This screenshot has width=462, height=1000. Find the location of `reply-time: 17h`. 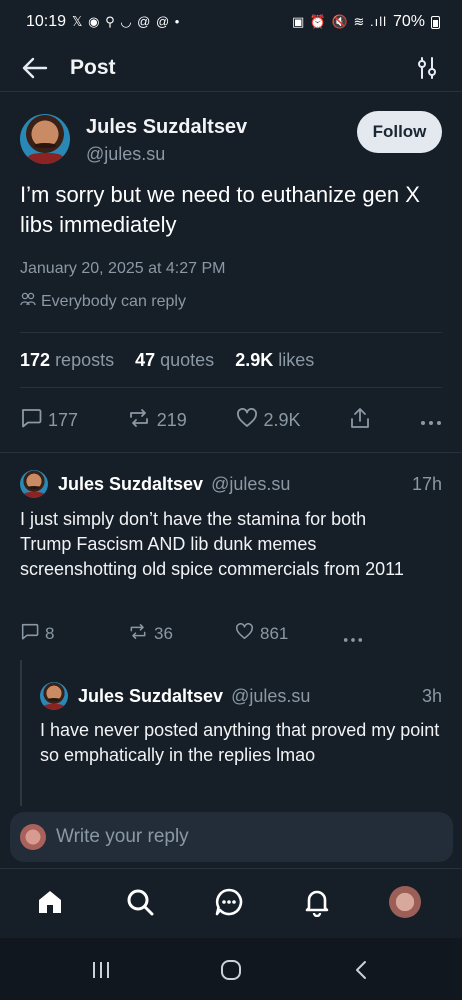

reply-time: 17h is located at coordinates (426, 483).